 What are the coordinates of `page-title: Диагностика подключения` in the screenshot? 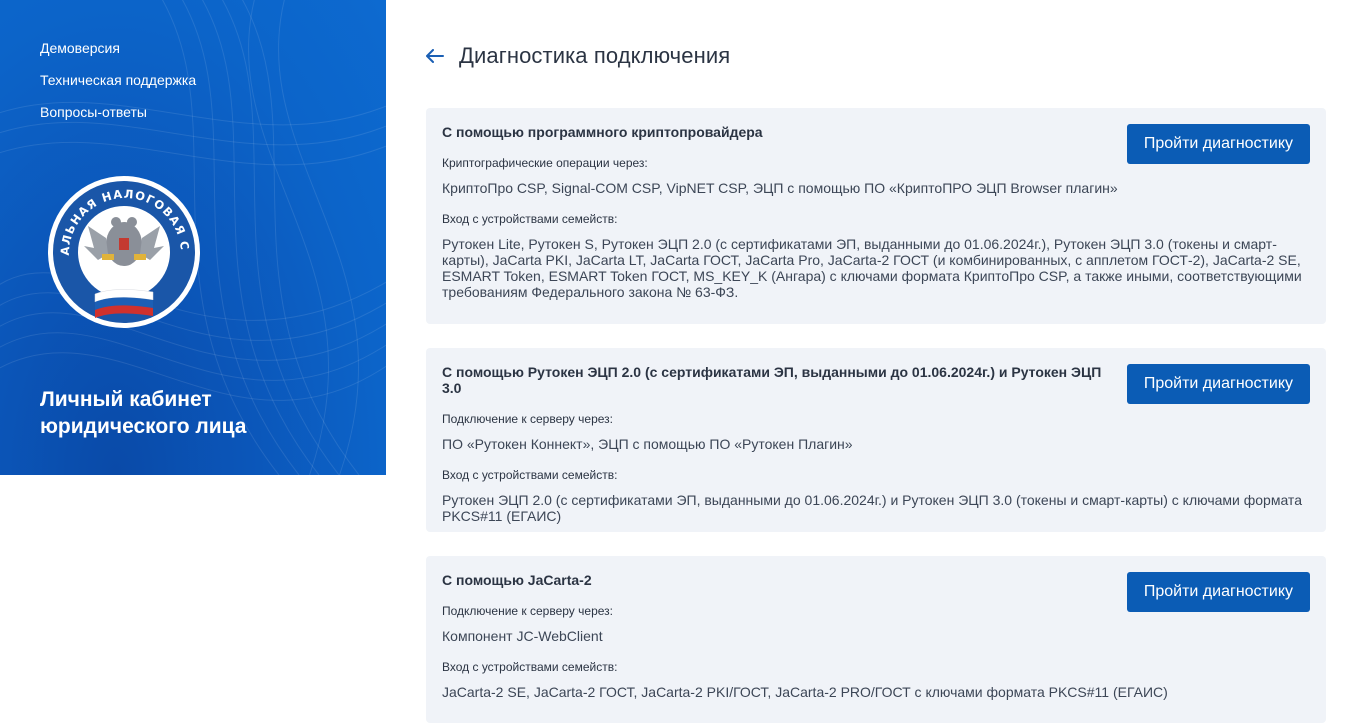 It's located at (595, 55).